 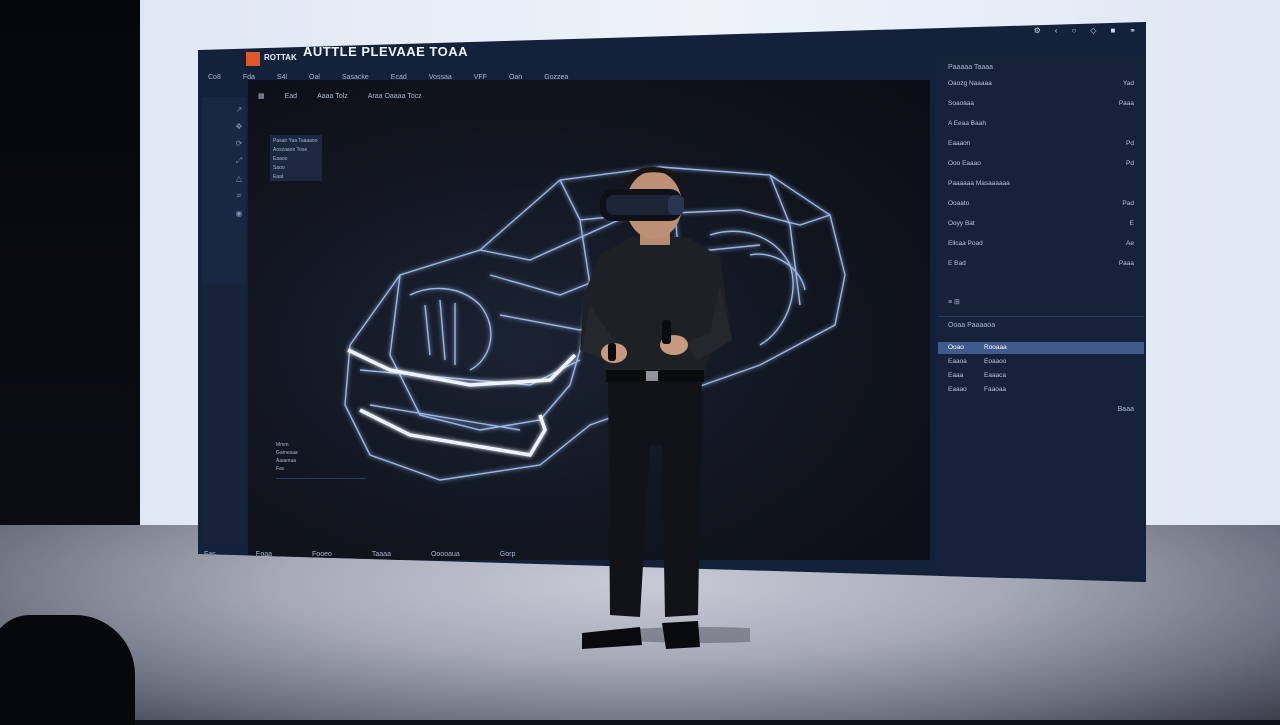 What do you see at coordinates (1043, 263) in the screenshot?
I see `property-row: E Bad Paaa` at bounding box center [1043, 263].